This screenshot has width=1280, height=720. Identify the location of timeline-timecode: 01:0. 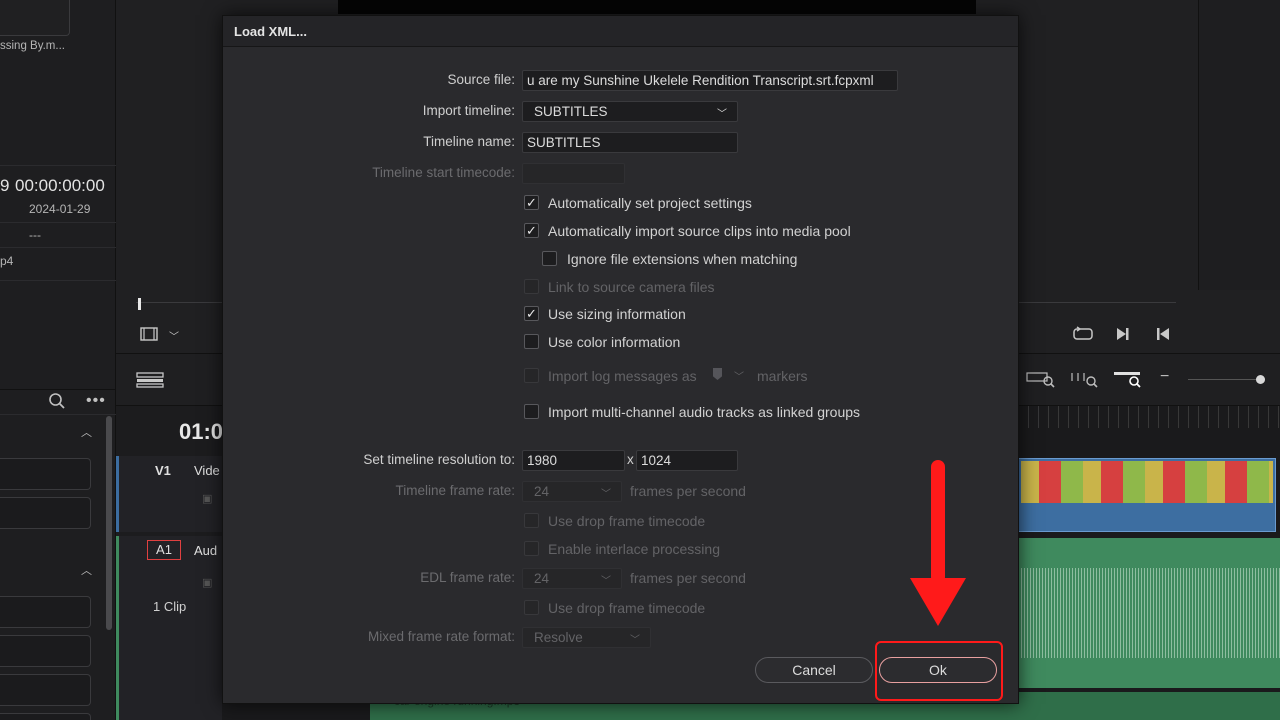
(201, 431).